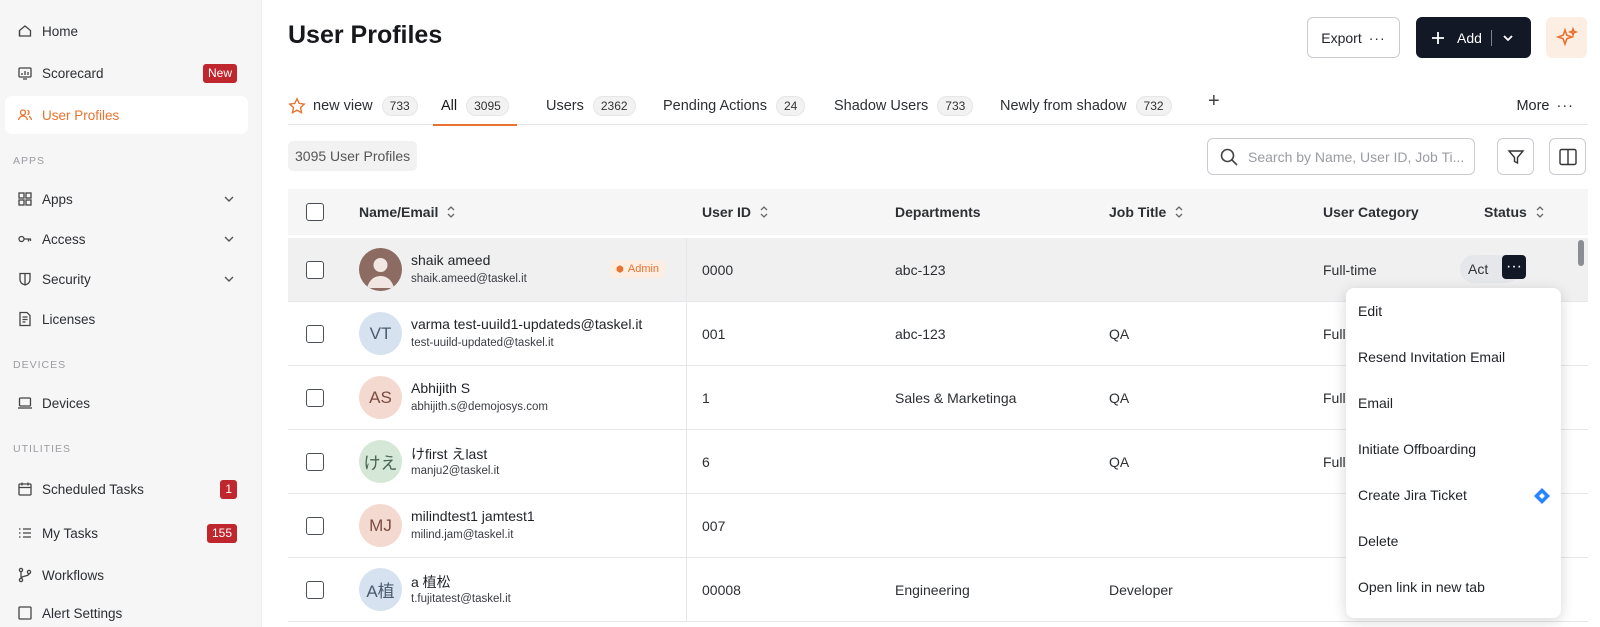 The image size is (1600, 627). What do you see at coordinates (126, 31) in the screenshot?
I see `sidebar-item-home: Home` at bounding box center [126, 31].